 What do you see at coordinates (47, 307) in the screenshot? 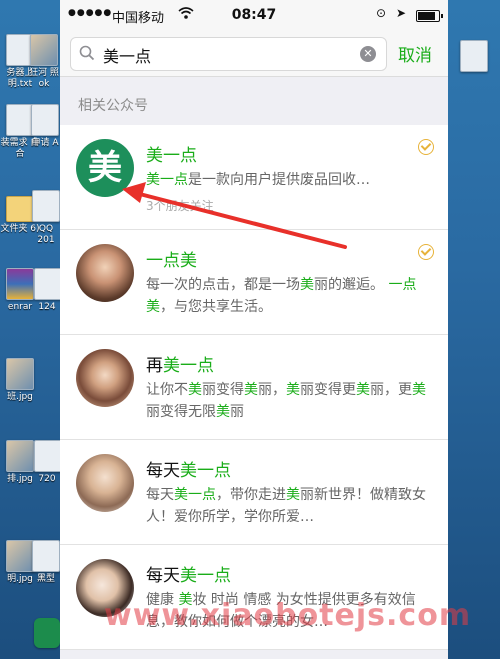
I see `desktop-file-label: 124` at bounding box center [47, 307].